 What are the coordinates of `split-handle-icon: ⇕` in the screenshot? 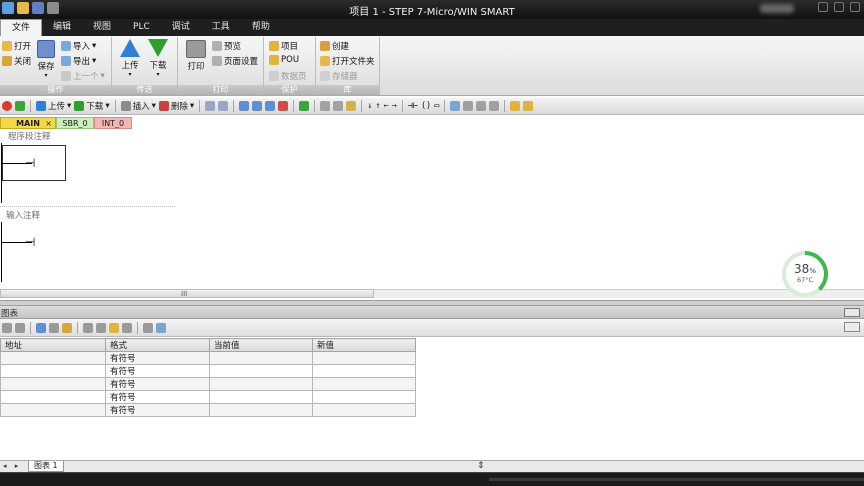 It's located at (481, 466).